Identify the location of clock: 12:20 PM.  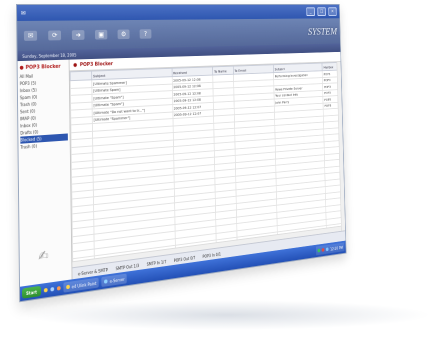
(336, 248).